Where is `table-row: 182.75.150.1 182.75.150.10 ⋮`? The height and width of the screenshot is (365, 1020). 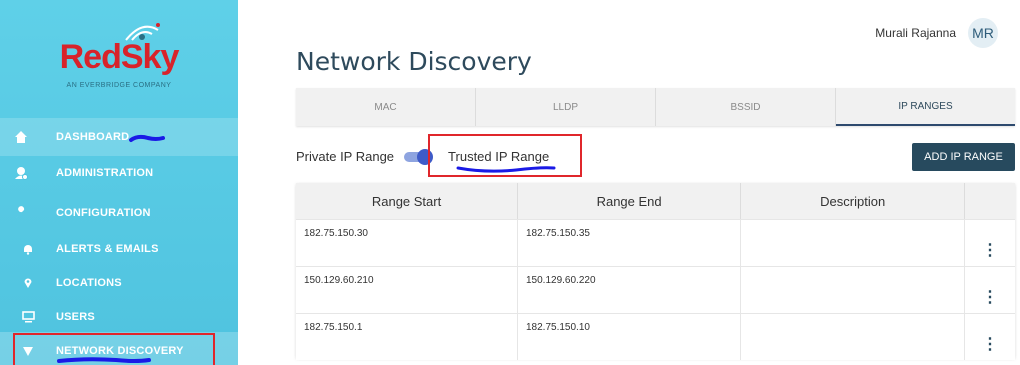 table-row: 182.75.150.1 182.75.150.10 ⋮ is located at coordinates (655, 336).